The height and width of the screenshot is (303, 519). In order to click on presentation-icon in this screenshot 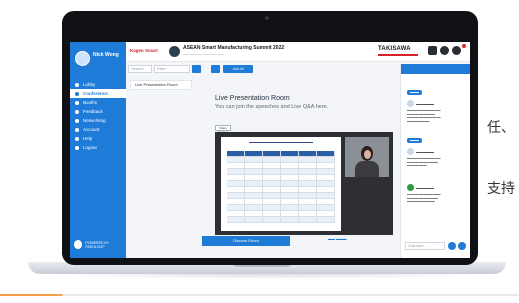, I will do `click(77, 93)`.